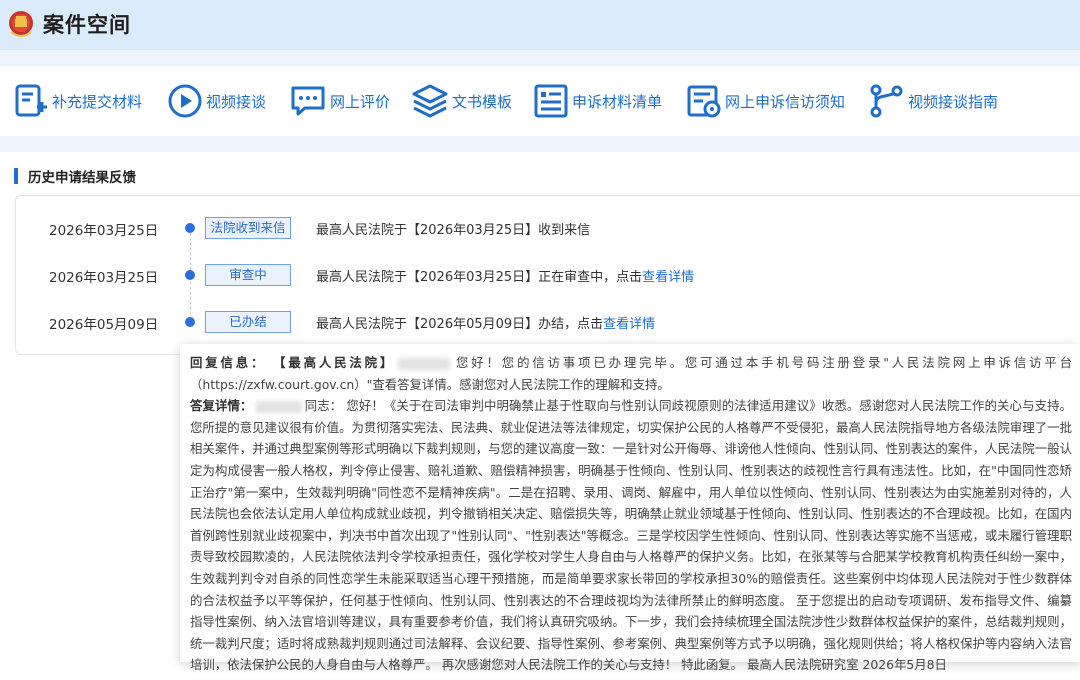 This screenshot has height=680, width=1080. What do you see at coordinates (460, 324) in the screenshot?
I see `timeline-message: 最高人民法院于【2026年05月09日】办结，点击` at bounding box center [460, 324].